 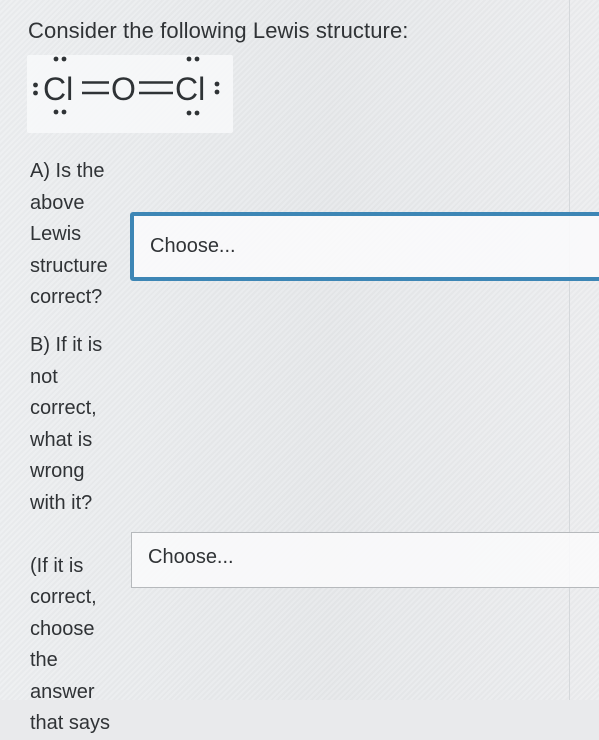 I want to click on question-b-line: B) If it is, so click(x=66, y=345).